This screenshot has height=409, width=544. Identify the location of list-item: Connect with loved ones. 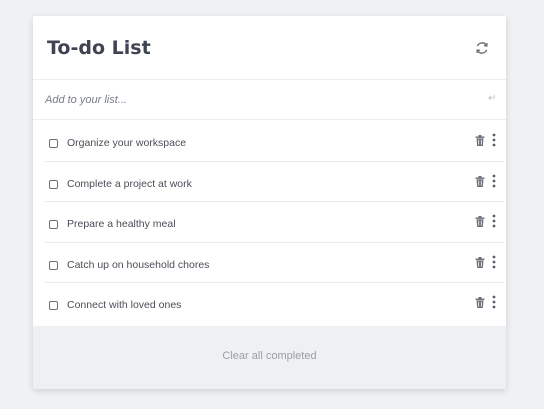
(274, 303).